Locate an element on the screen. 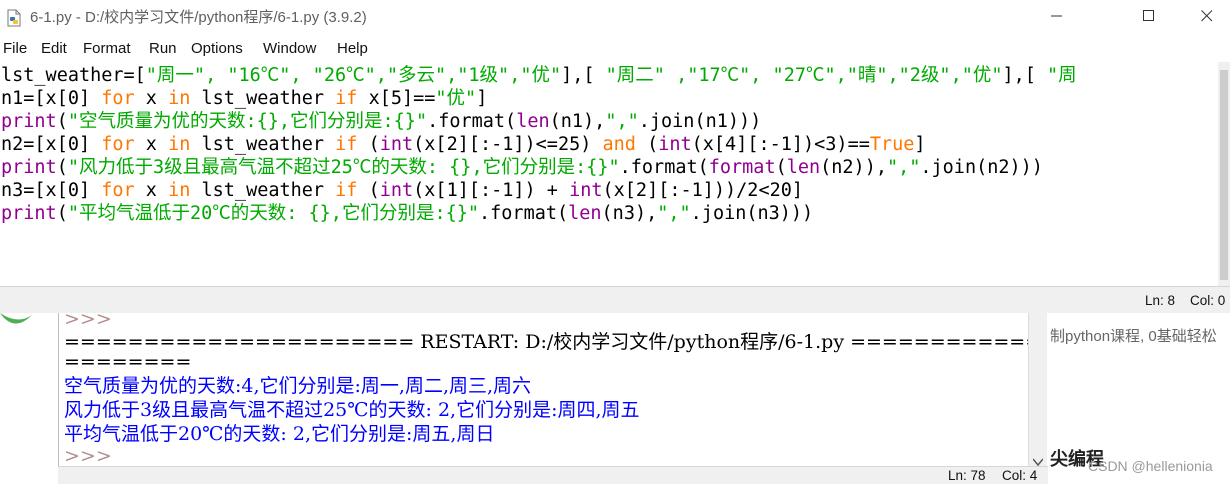  code-token: format( is located at coordinates (477, 121).